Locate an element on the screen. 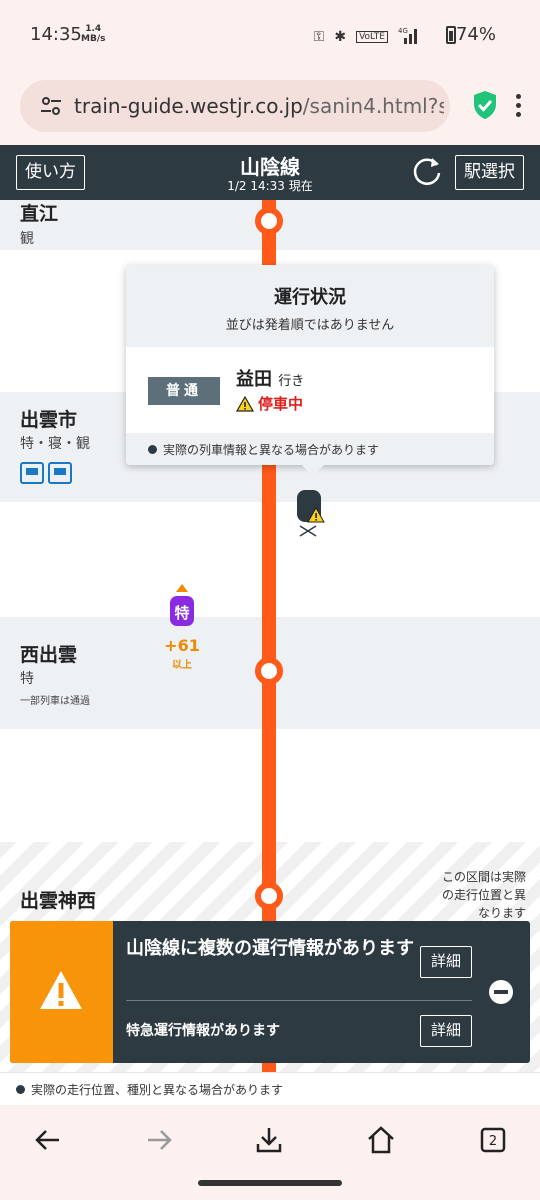  banner-title: 山陰線に複数の運行情報があります is located at coordinates (270, 948).